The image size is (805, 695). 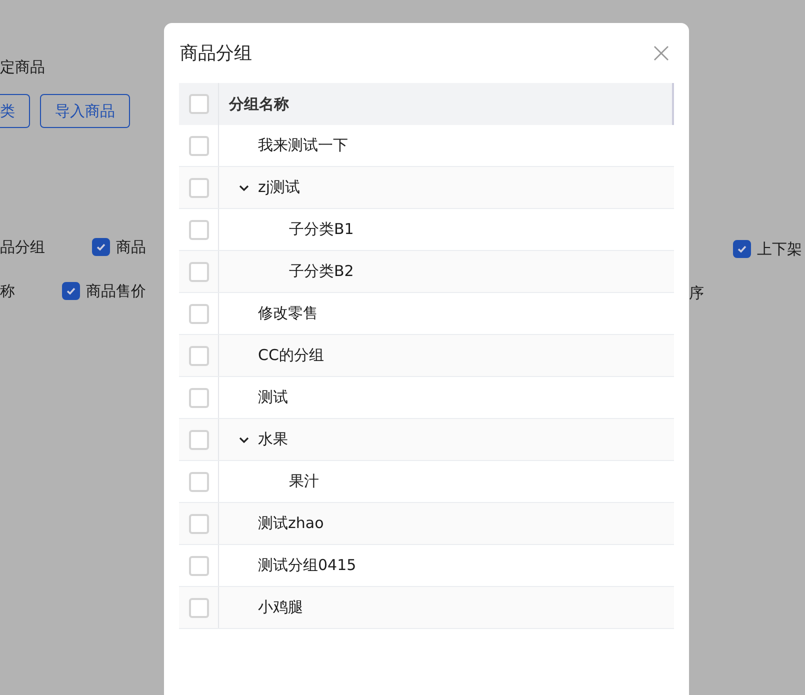 I want to click on checkbox-label: 上下架, so click(x=779, y=249).